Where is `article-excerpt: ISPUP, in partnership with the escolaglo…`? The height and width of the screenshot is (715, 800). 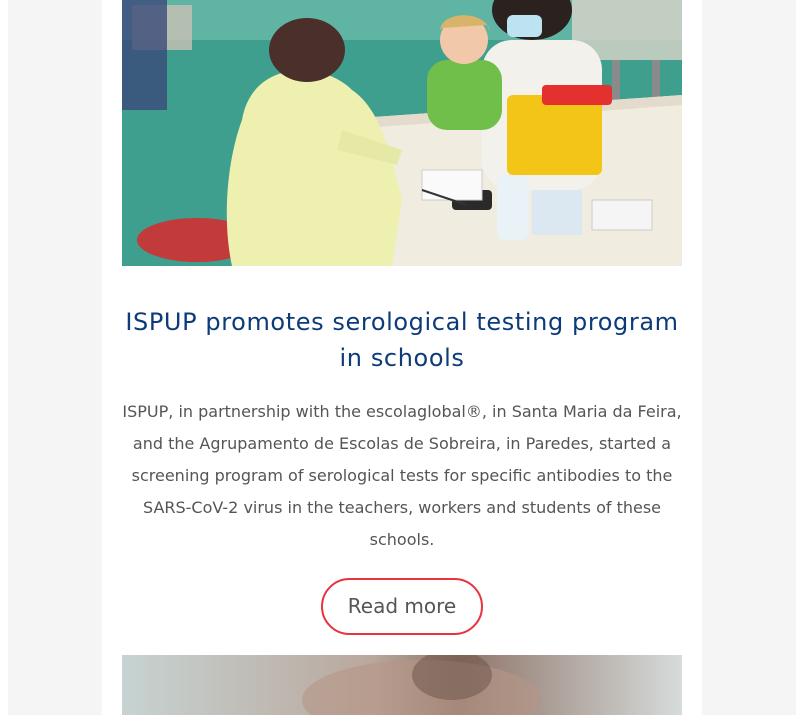 article-excerpt: ISPUP, in partnership with the escolaglo… is located at coordinates (402, 475).